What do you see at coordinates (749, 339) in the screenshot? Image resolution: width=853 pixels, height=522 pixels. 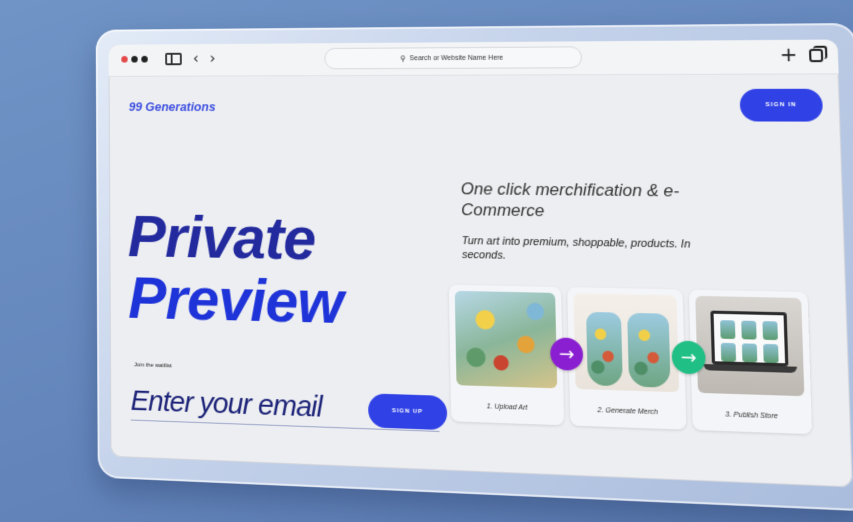 I see `laptop-screen` at bounding box center [749, 339].